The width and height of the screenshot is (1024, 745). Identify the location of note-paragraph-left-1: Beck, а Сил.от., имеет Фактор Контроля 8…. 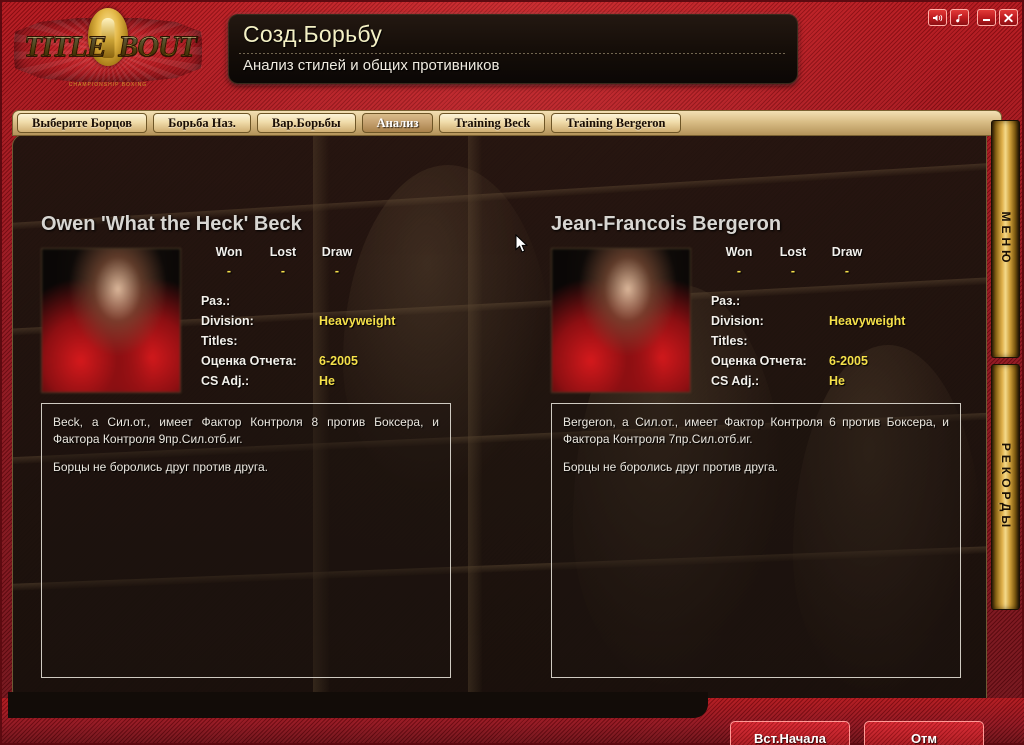
(246, 430).